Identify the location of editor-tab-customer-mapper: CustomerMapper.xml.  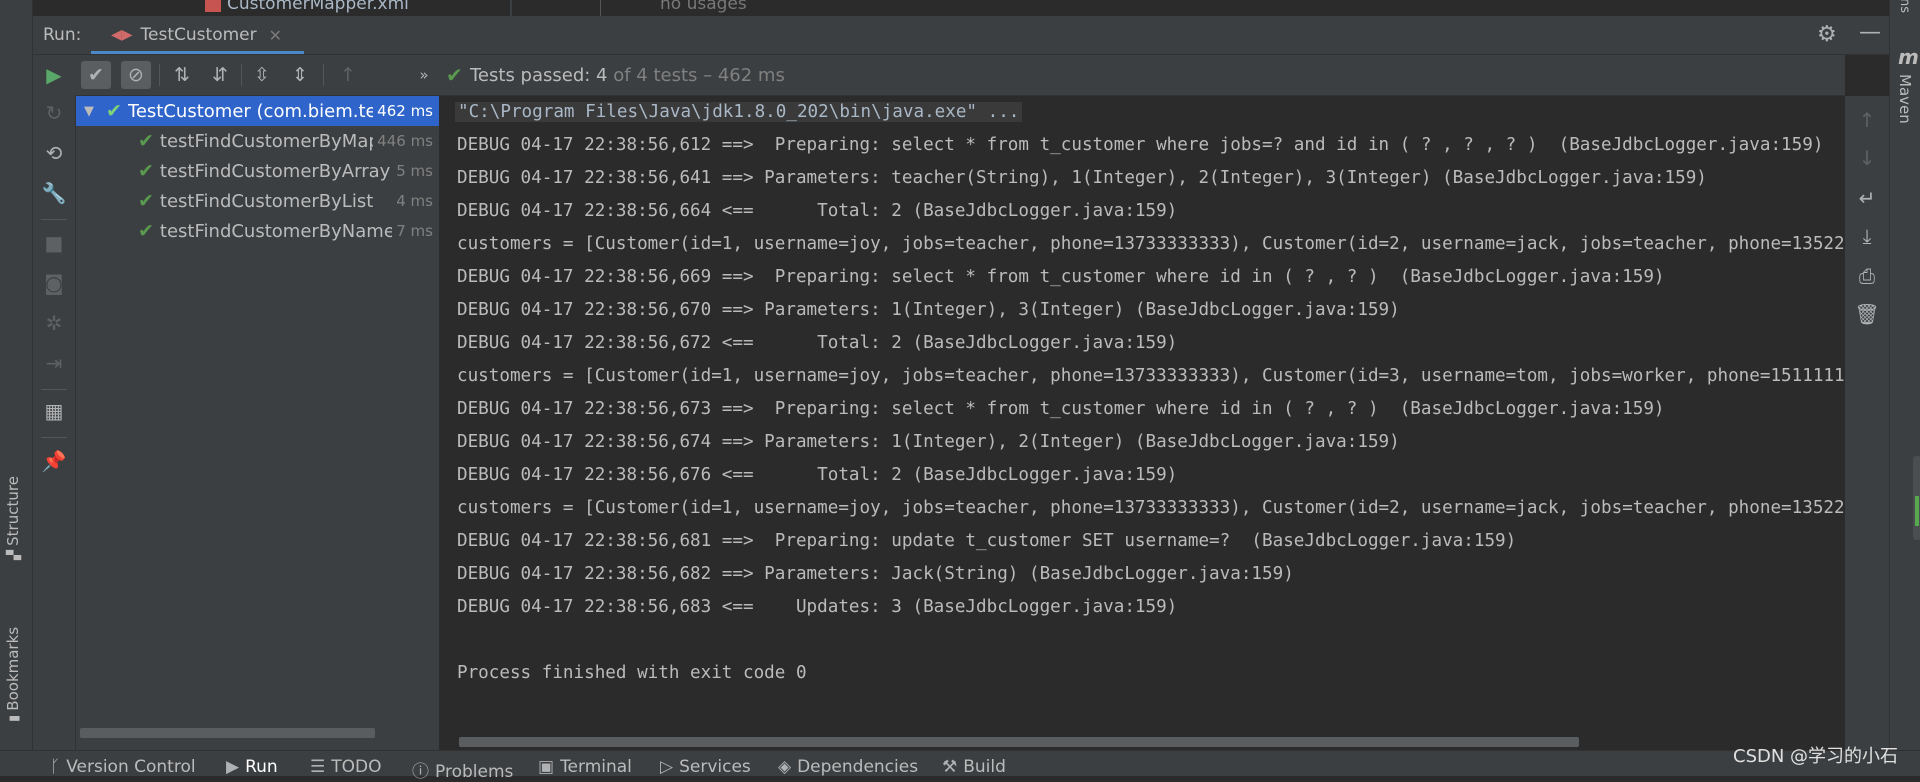
(307, 7).